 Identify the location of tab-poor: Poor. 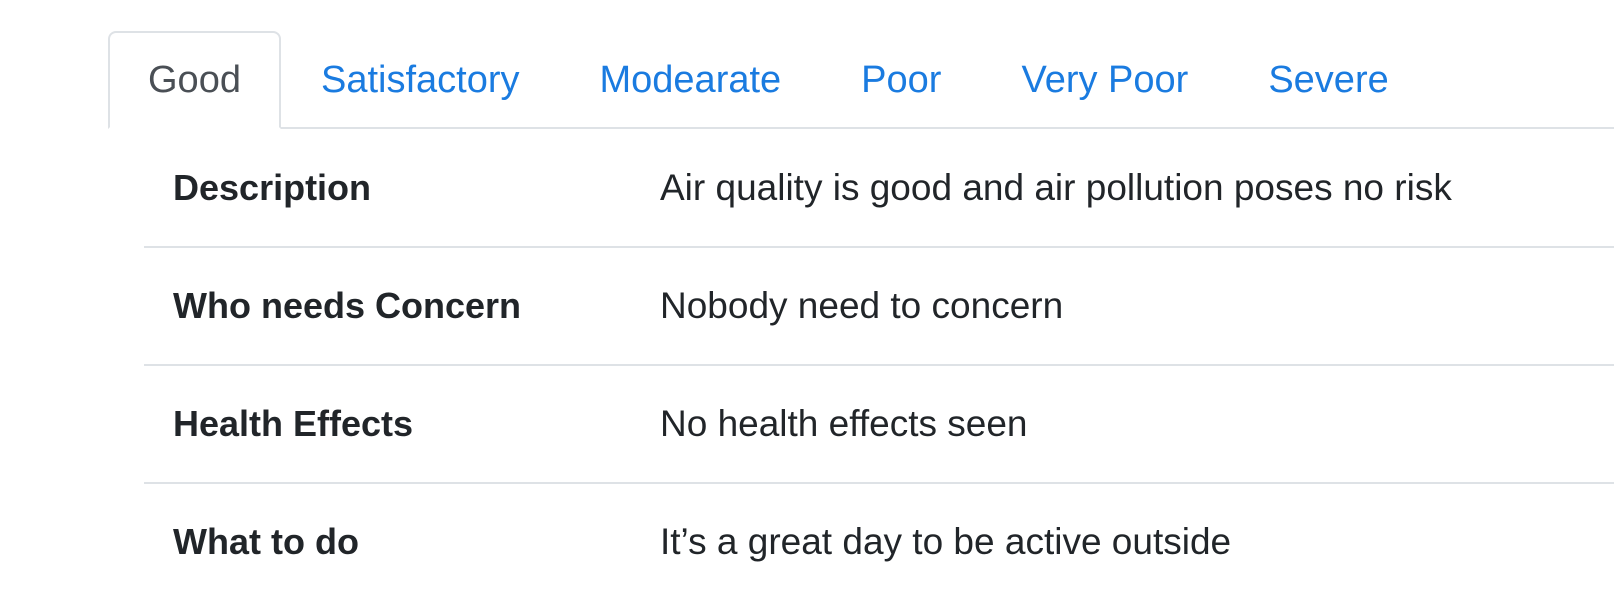
(901, 80).